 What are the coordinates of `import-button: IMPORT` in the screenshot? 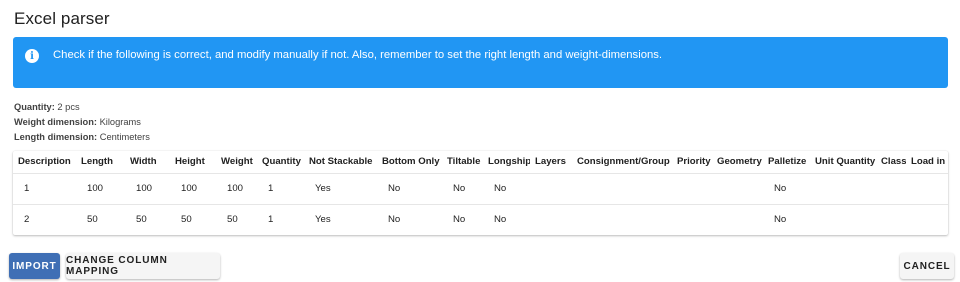 It's located at (34, 266).